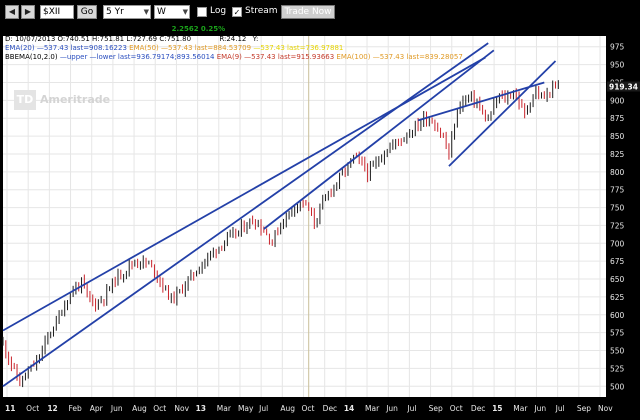  What do you see at coordinates (399, 57) in the screenshot?
I see `ema100-legend: EMA(100) —537.43 last=839.28057` at bounding box center [399, 57].